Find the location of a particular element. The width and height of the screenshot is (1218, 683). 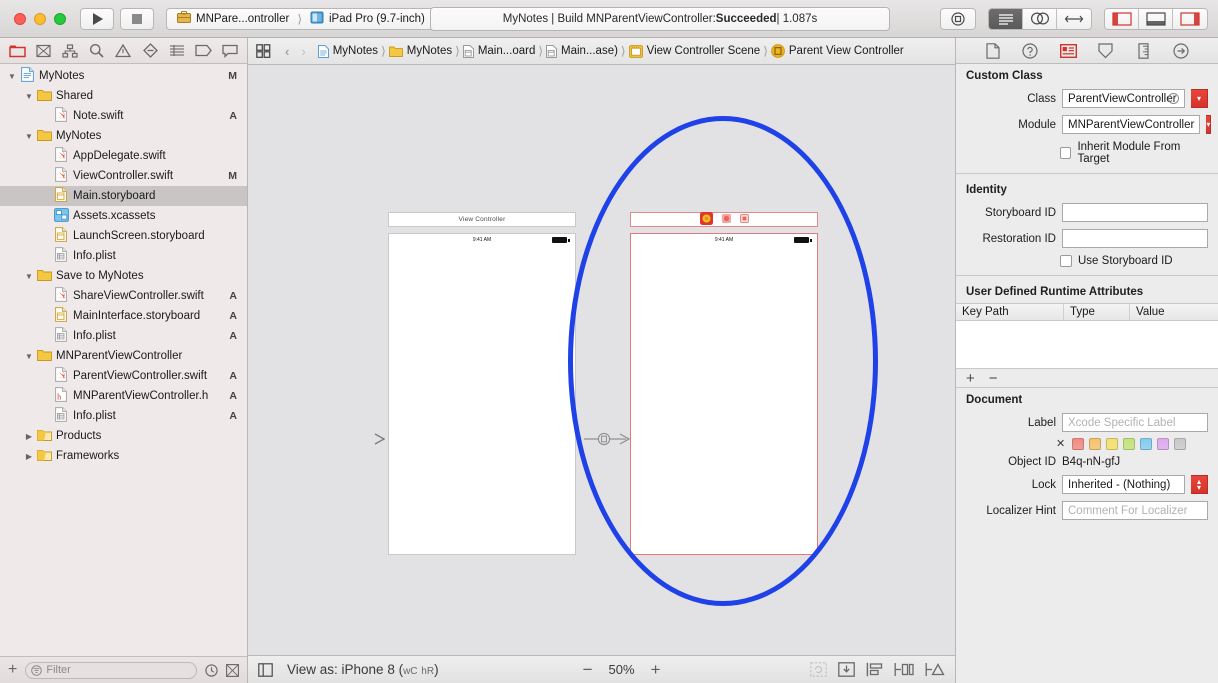

file-tree-row: ▼ MyNotes M is located at coordinates (123, 76).